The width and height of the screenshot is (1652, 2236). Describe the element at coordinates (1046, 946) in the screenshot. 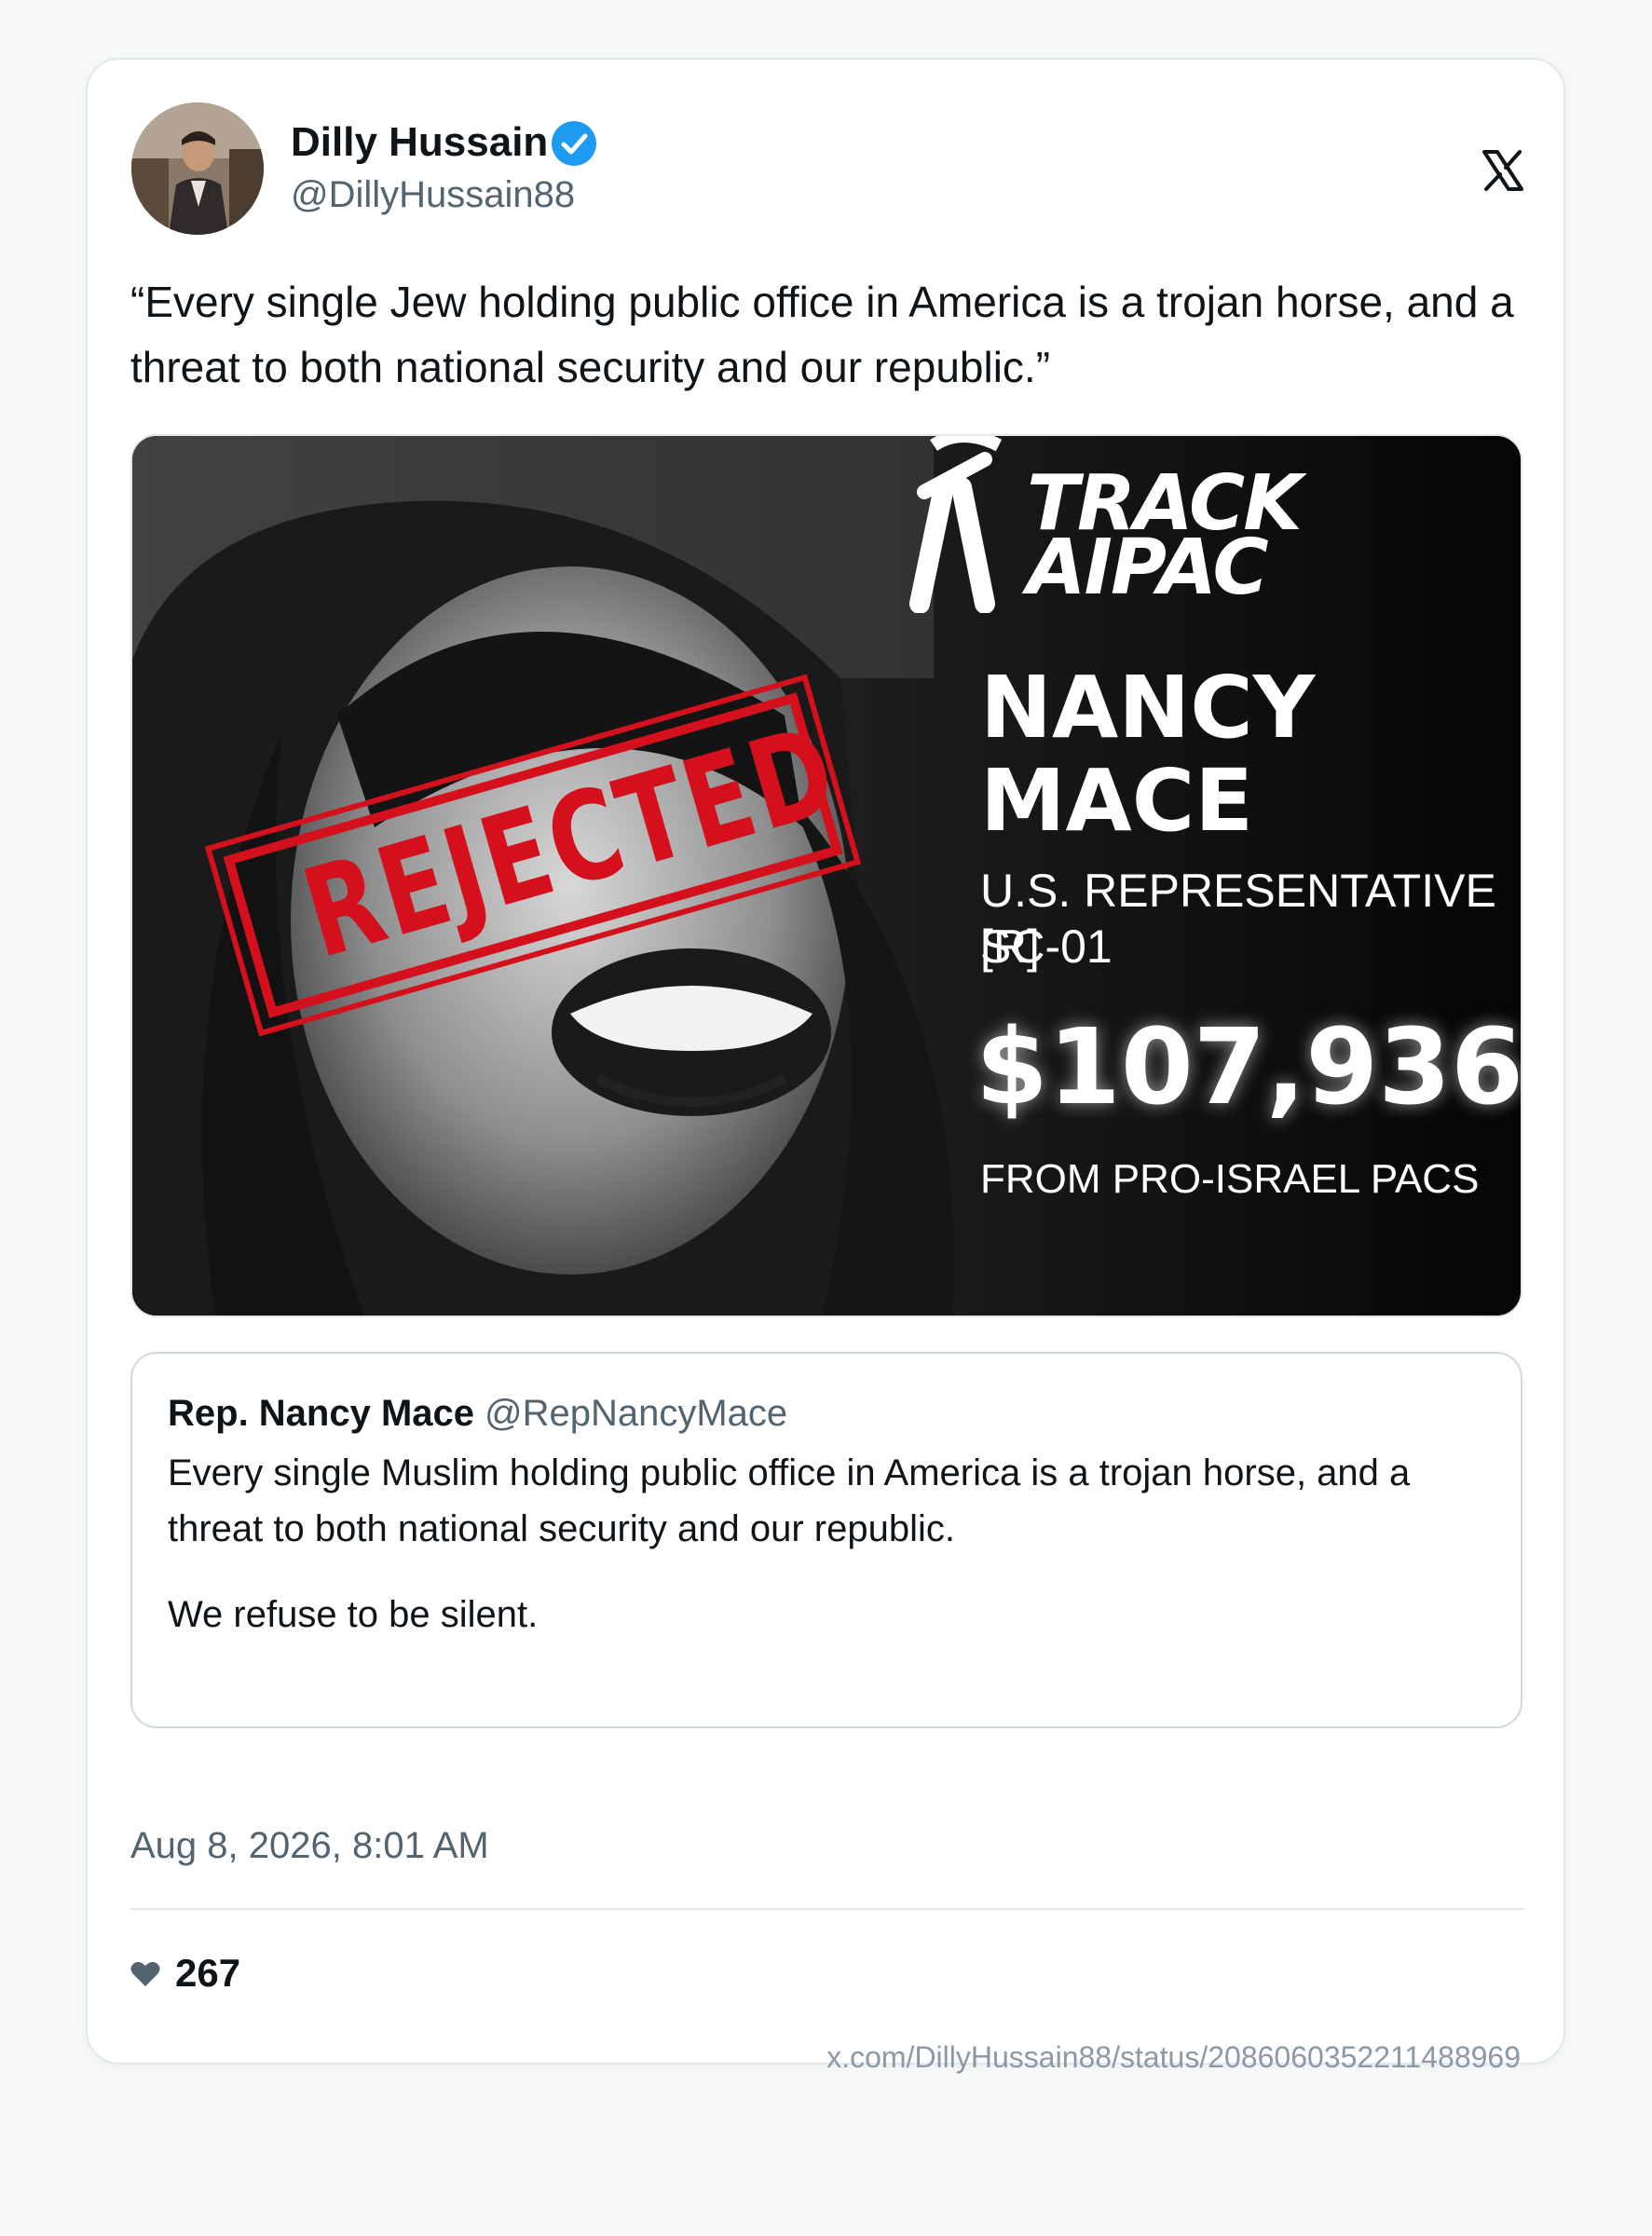

I see `office-line2: SC-01` at that location.